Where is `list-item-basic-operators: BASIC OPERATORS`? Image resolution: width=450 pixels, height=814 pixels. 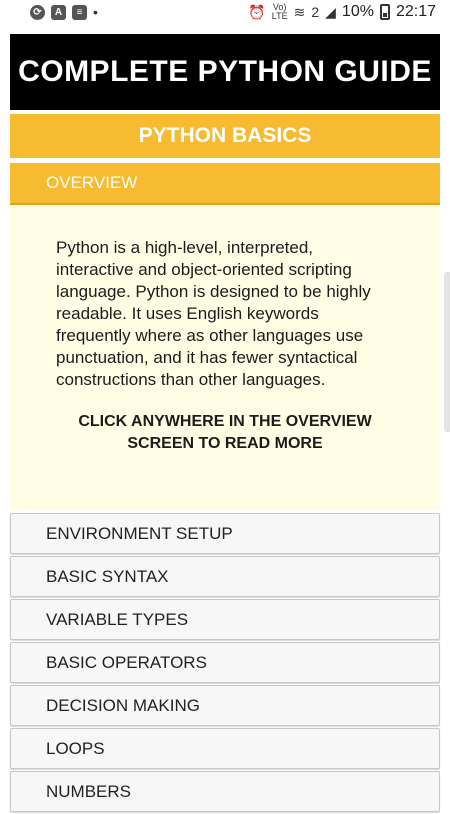
list-item-basic-operators: BASIC OPERATORS is located at coordinates (225, 662).